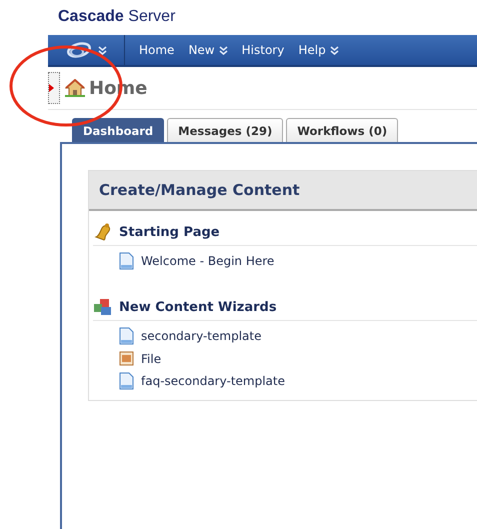  Describe the element at coordinates (190, 336) in the screenshot. I see `content-link: secondary-template` at that location.